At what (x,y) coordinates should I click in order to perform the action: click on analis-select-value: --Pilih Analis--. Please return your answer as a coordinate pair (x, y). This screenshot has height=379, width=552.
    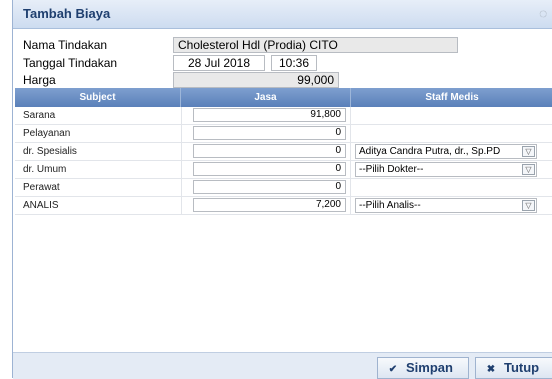
    Looking at the image, I should click on (390, 205).